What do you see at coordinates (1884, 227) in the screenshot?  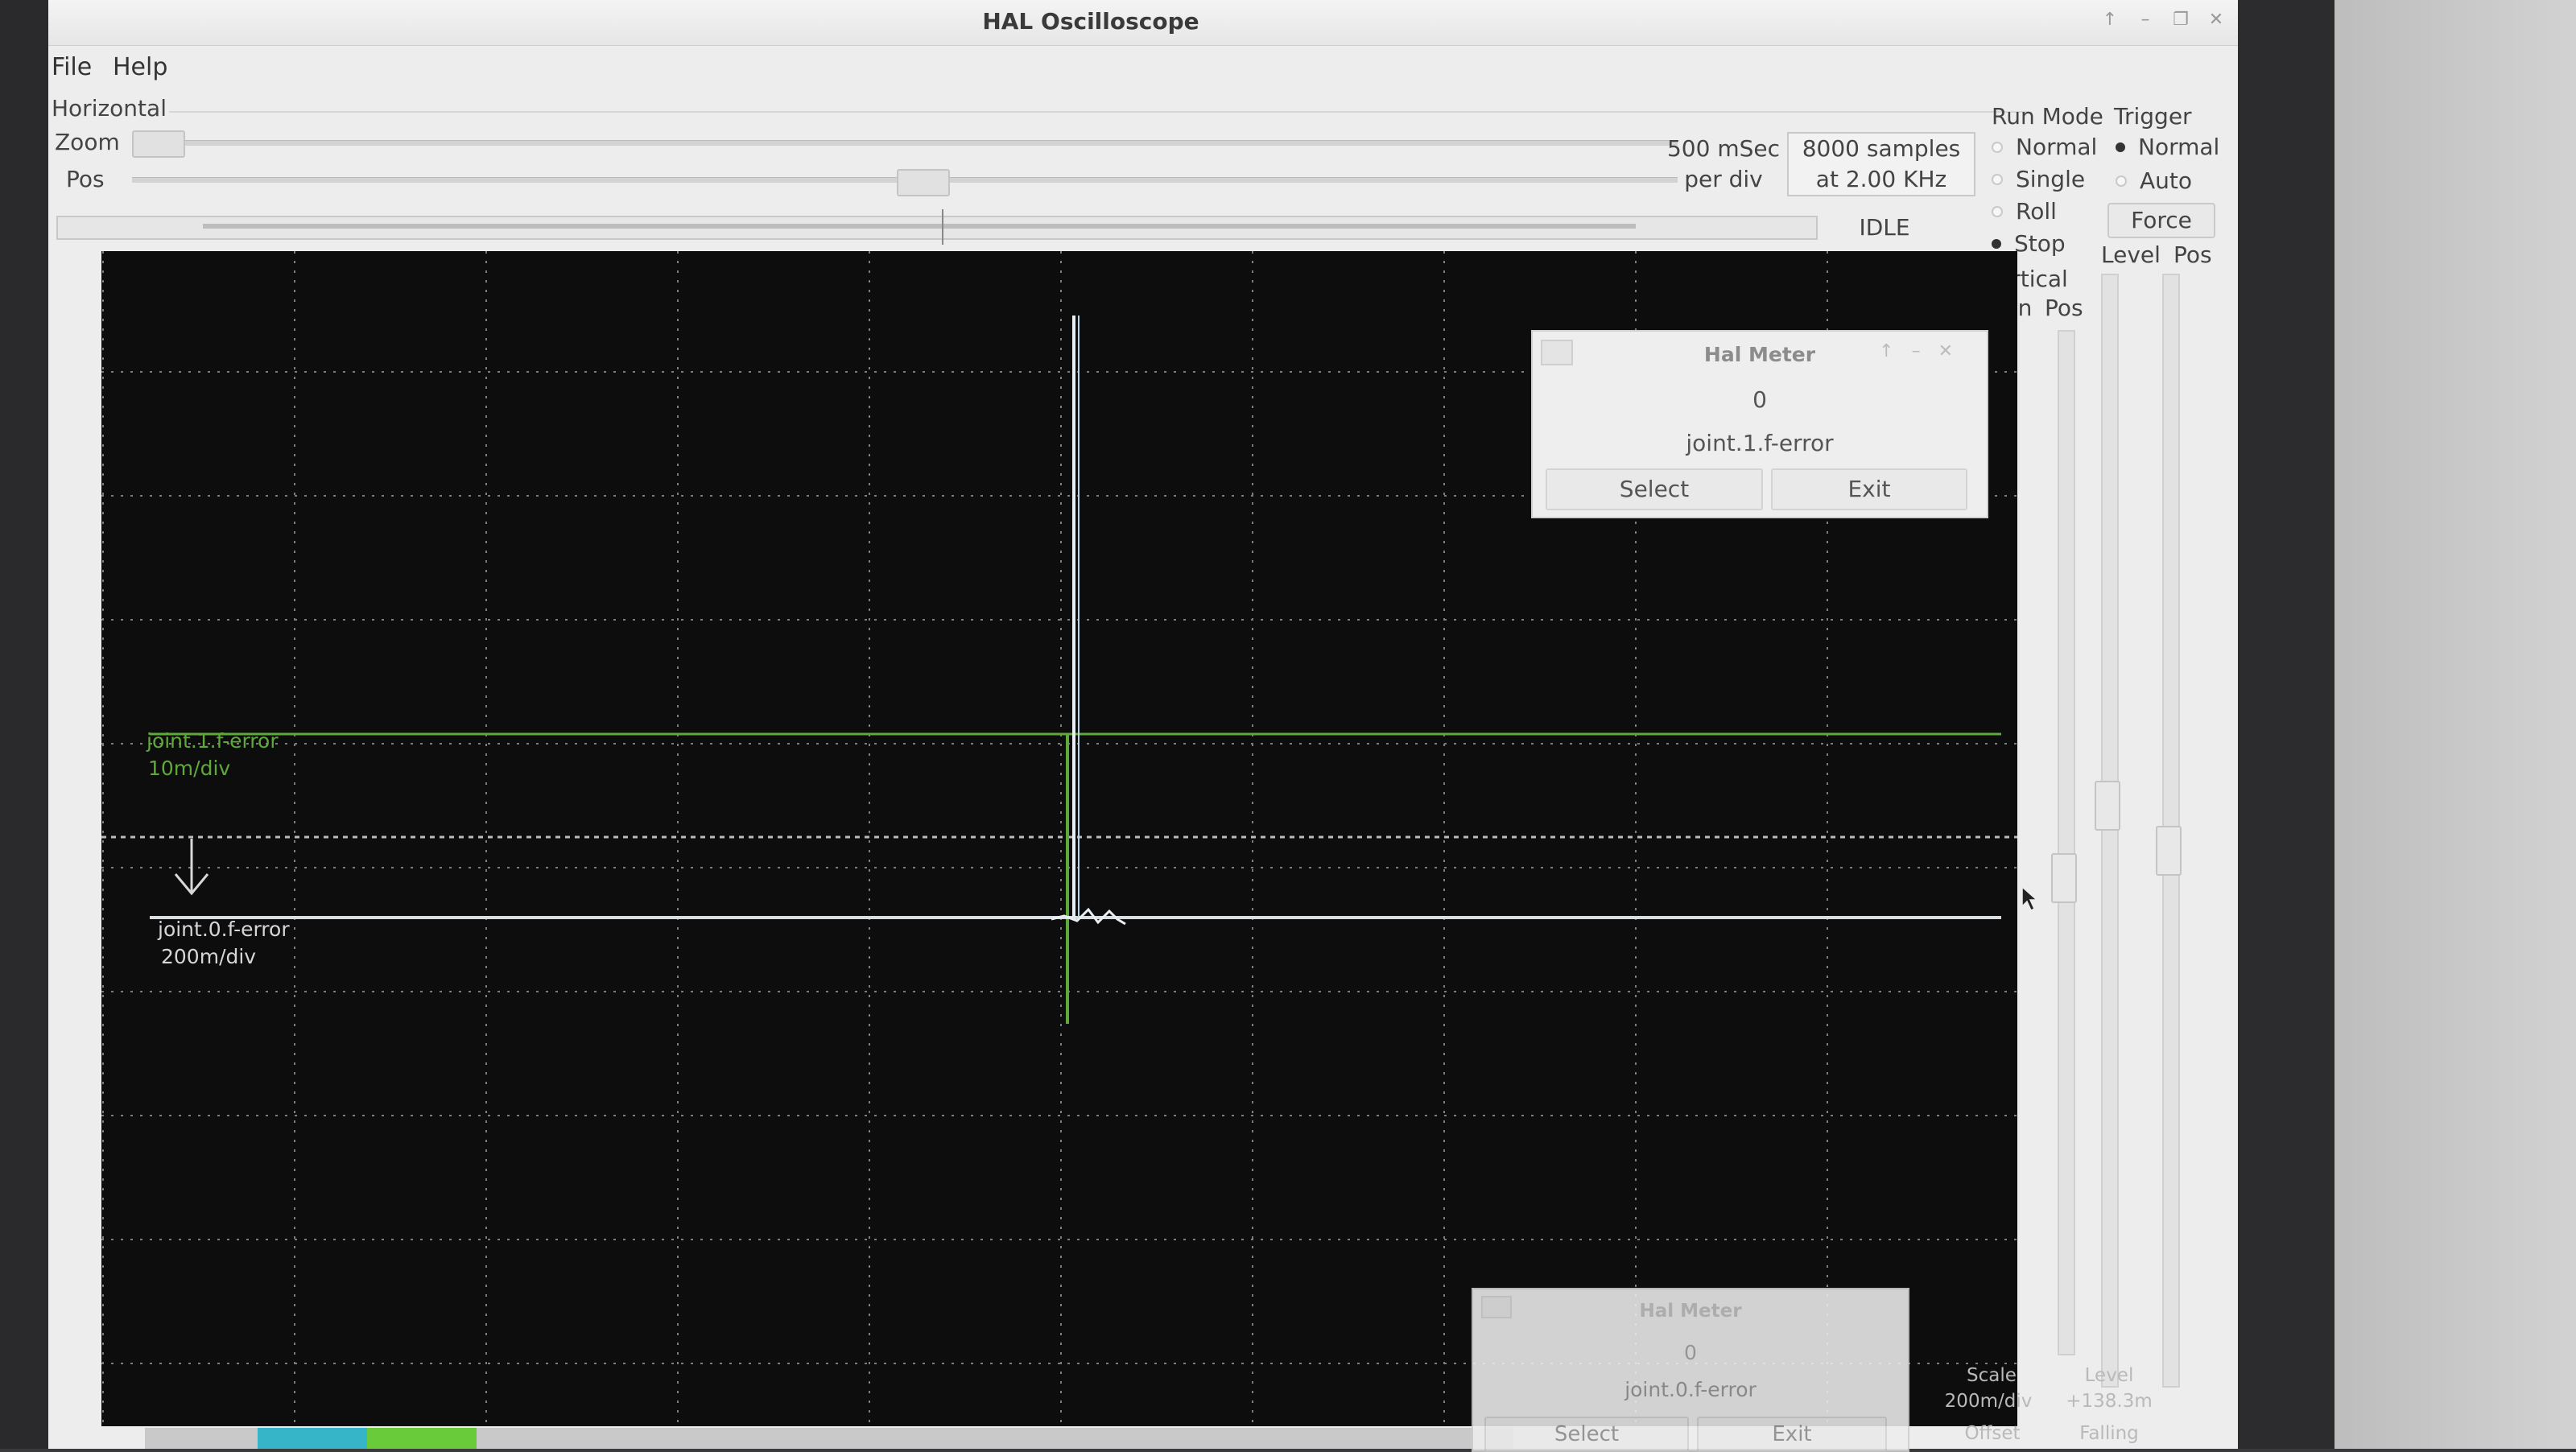 I see `status-indicator: IDLE` at bounding box center [1884, 227].